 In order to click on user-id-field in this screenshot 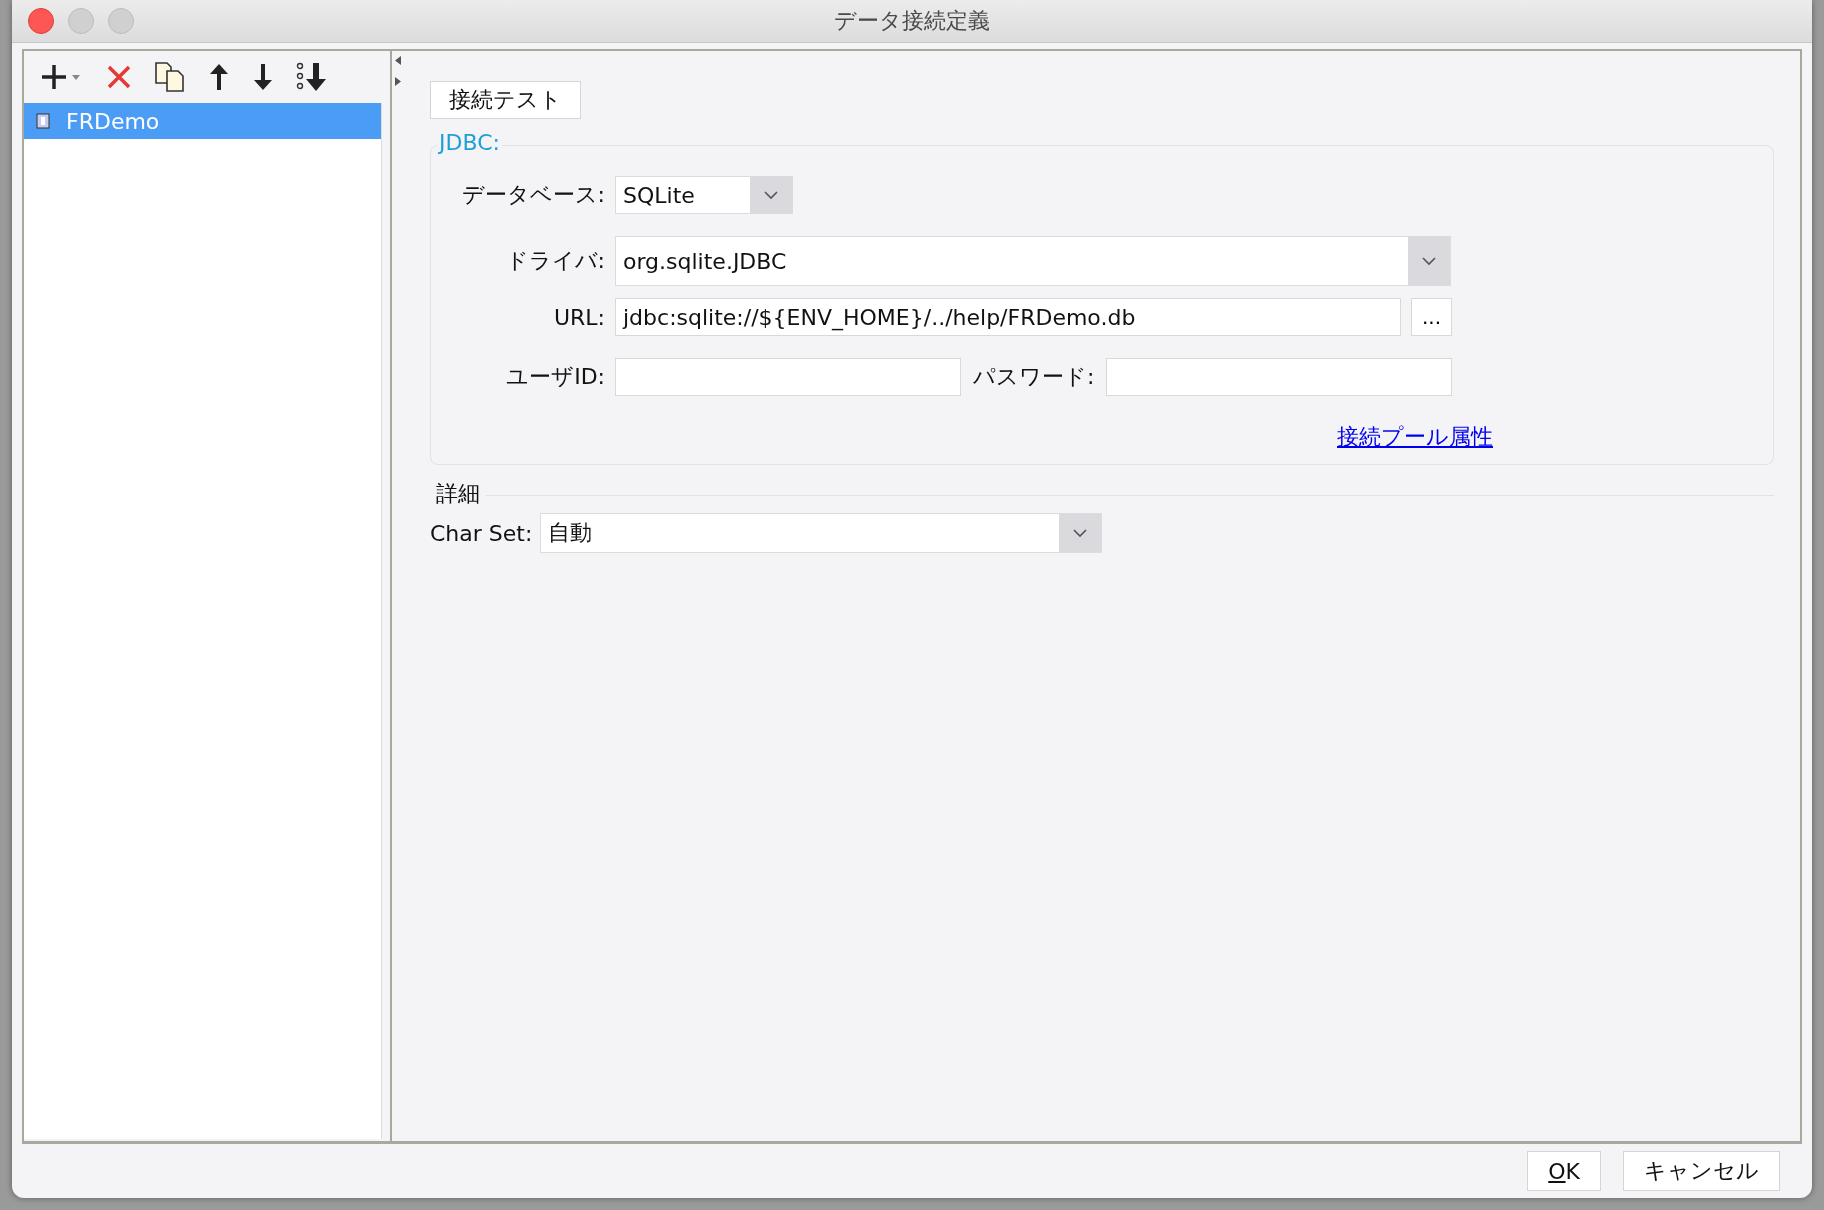, I will do `click(788, 377)`.